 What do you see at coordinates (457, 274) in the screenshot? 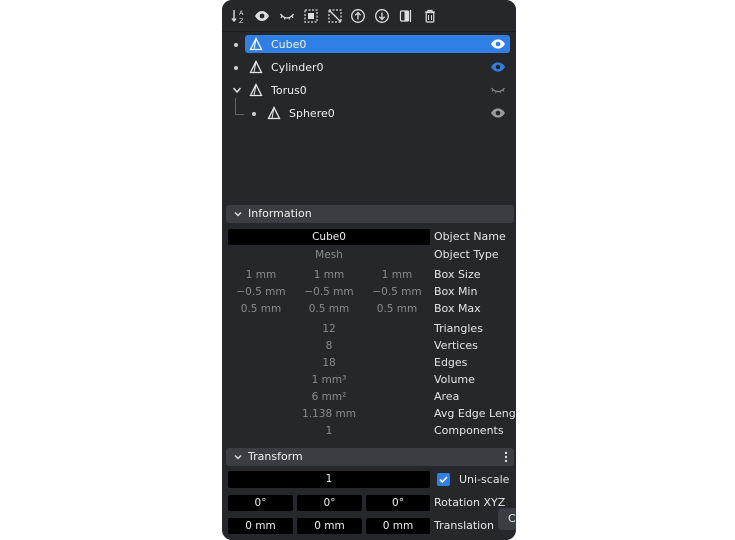
I see `box-size-label: Box Size` at bounding box center [457, 274].